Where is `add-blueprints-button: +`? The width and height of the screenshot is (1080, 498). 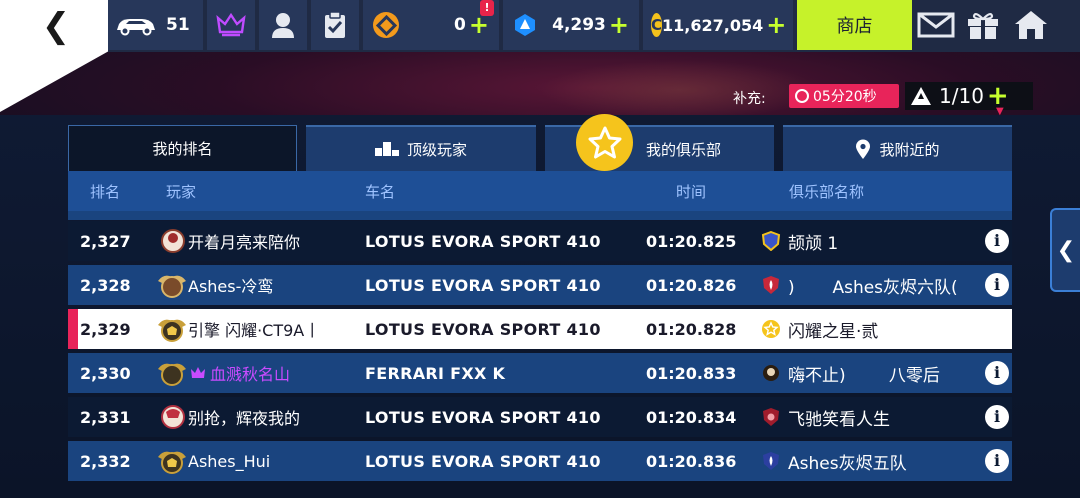 add-blueprints-button: + is located at coordinates (619, 25).